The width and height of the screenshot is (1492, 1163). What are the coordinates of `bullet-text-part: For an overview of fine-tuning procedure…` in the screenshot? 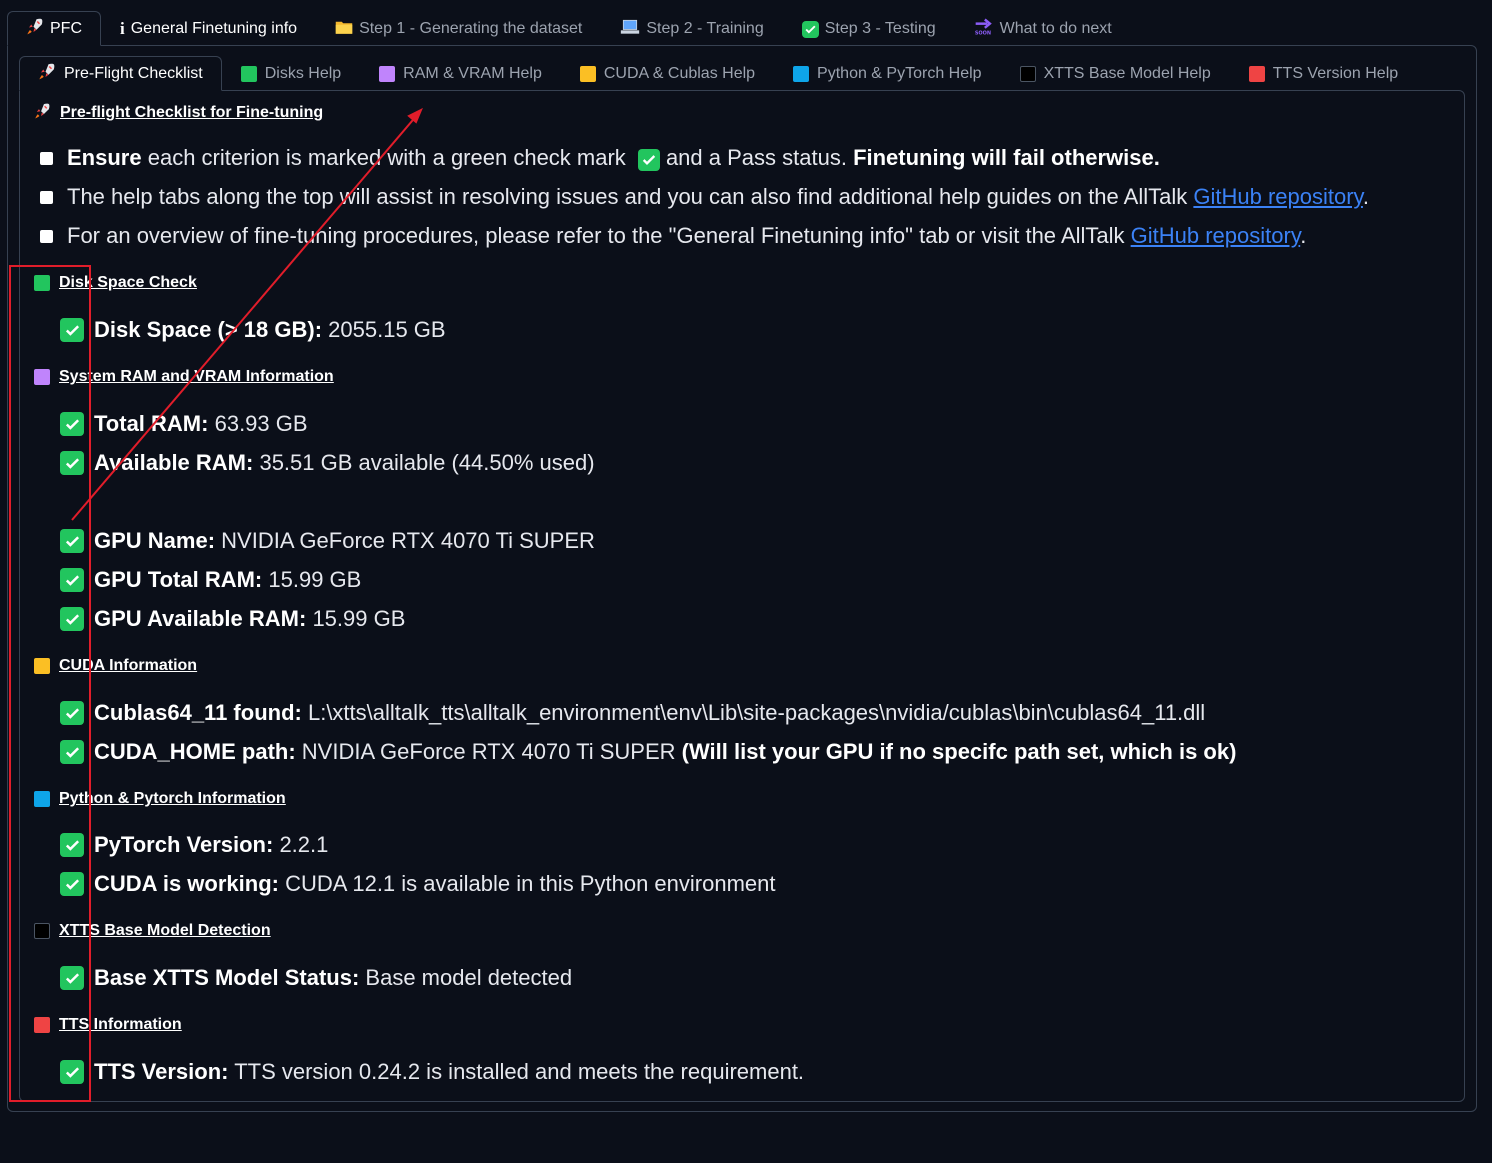 It's located at (596, 235).